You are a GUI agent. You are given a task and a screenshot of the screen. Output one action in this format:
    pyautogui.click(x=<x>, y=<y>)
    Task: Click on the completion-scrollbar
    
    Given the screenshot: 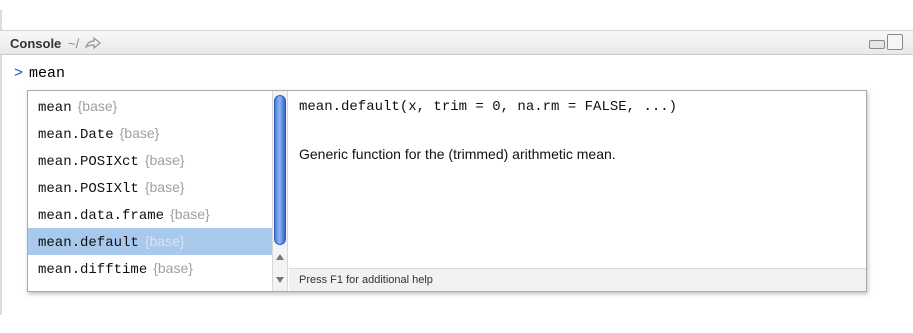 What is the action you would take?
    pyautogui.click(x=280, y=191)
    